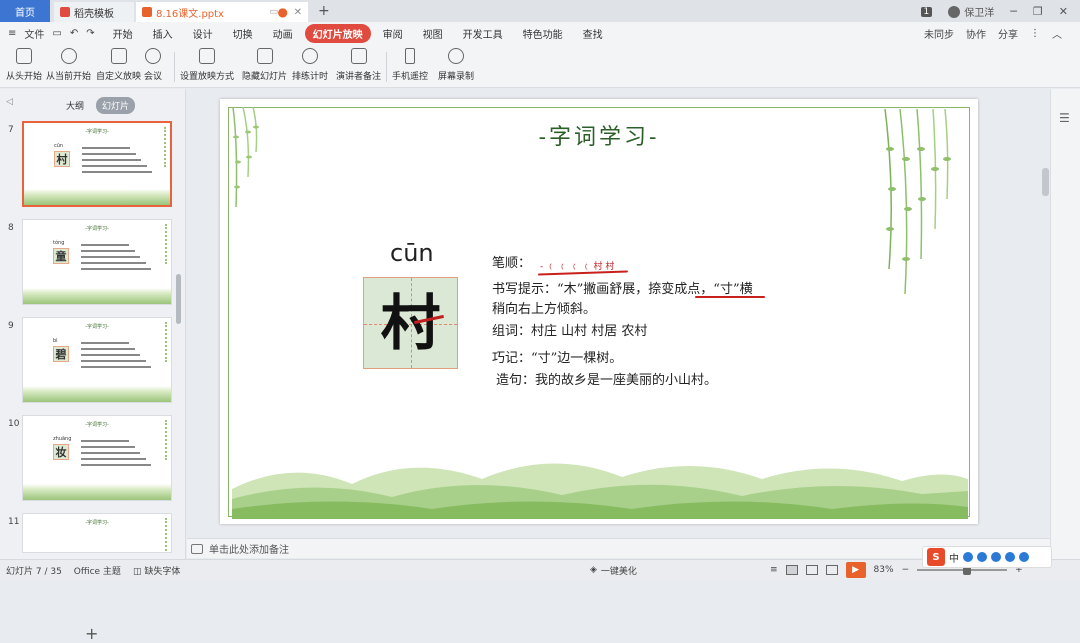 The image size is (1080, 643). I want to click on screen-record-button: 屏幕录制, so click(456, 65).